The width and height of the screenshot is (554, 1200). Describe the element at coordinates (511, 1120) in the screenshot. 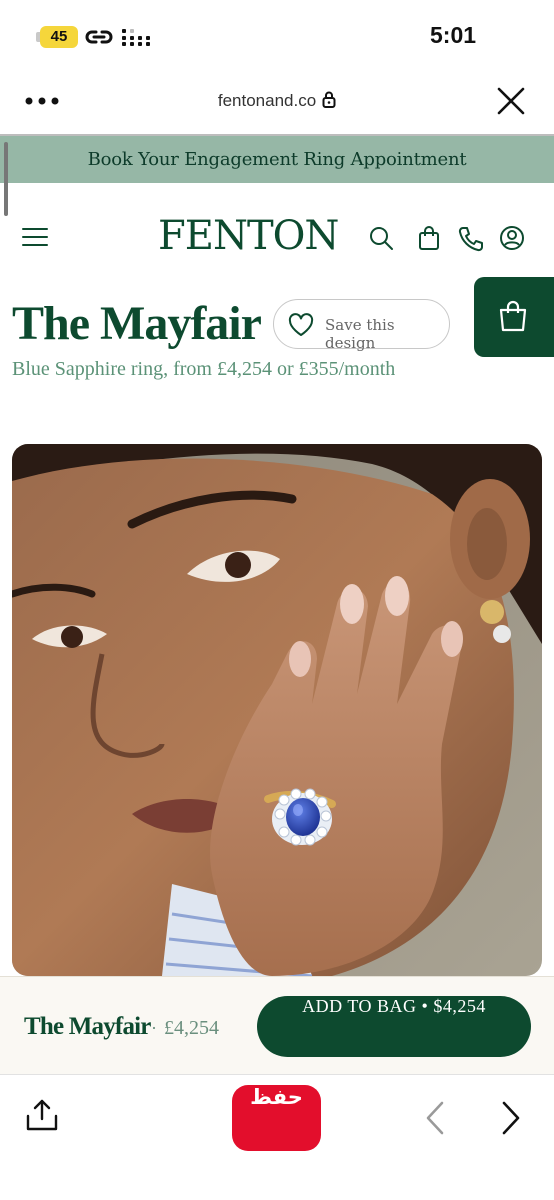

I see `forward-icon` at that location.